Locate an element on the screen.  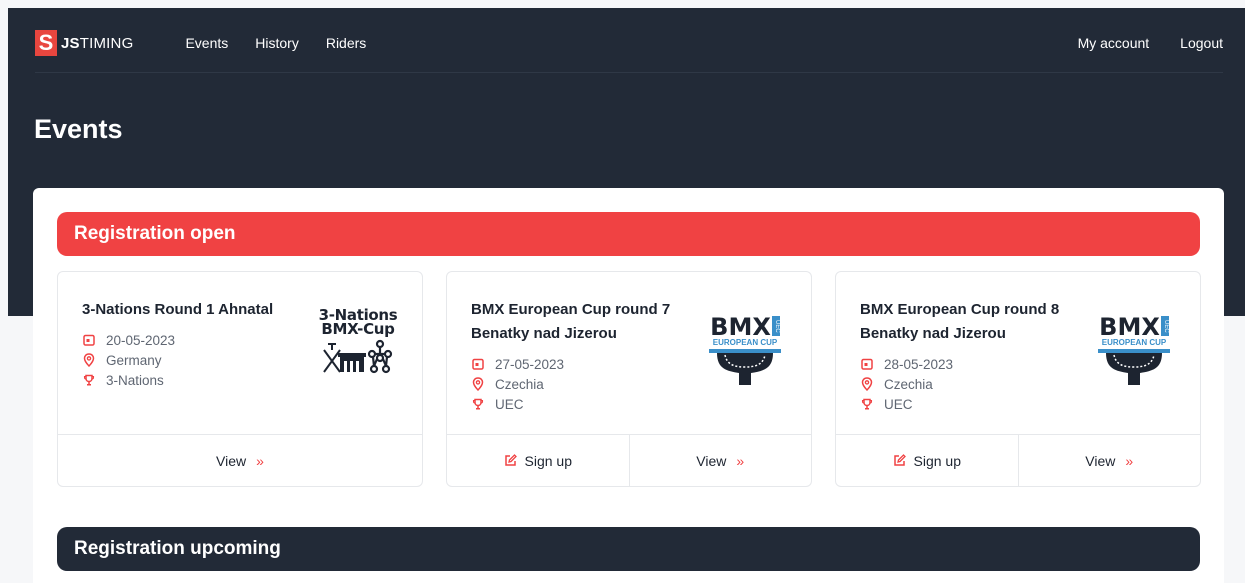
event-date-row: 20-05-2023 is located at coordinates (128, 340).